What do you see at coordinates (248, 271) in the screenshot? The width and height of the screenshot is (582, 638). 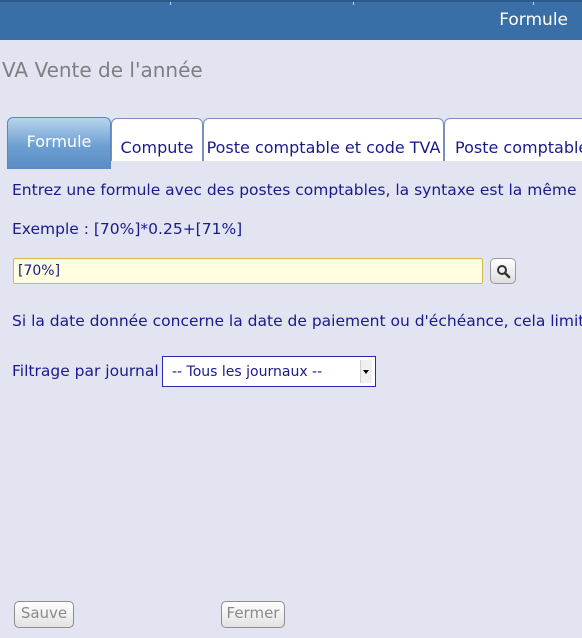 I see `formula-input` at bounding box center [248, 271].